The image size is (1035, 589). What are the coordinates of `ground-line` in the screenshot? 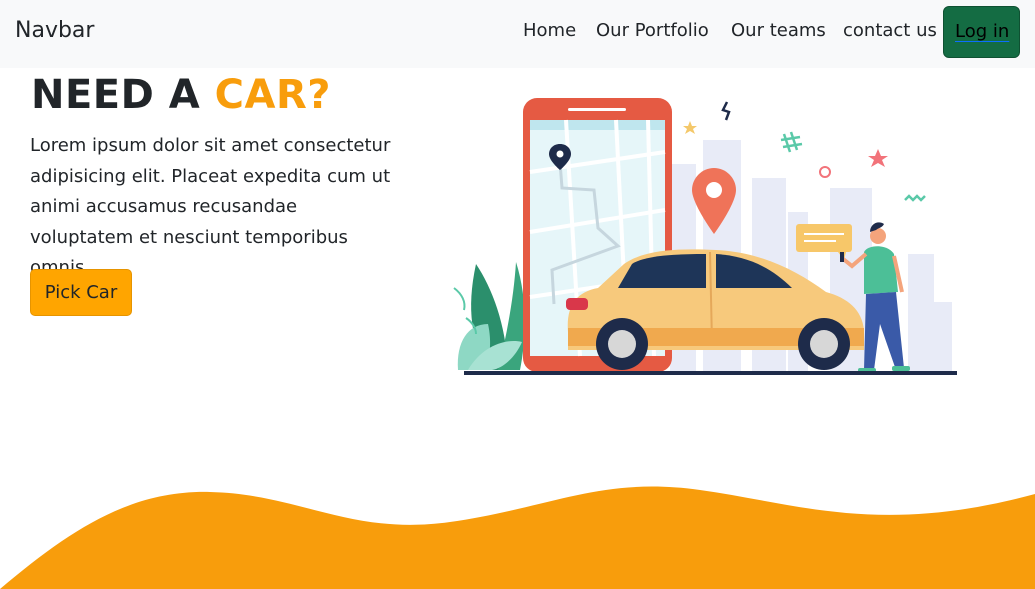 It's located at (710, 373).